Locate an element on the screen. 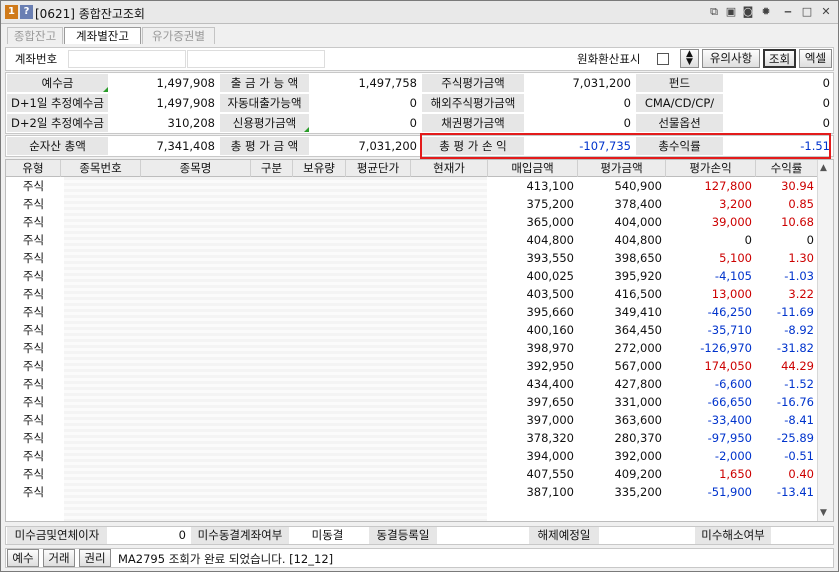 This screenshot has width=839, height=572. col-name: 종목명 is located at coordinates (196, 168).